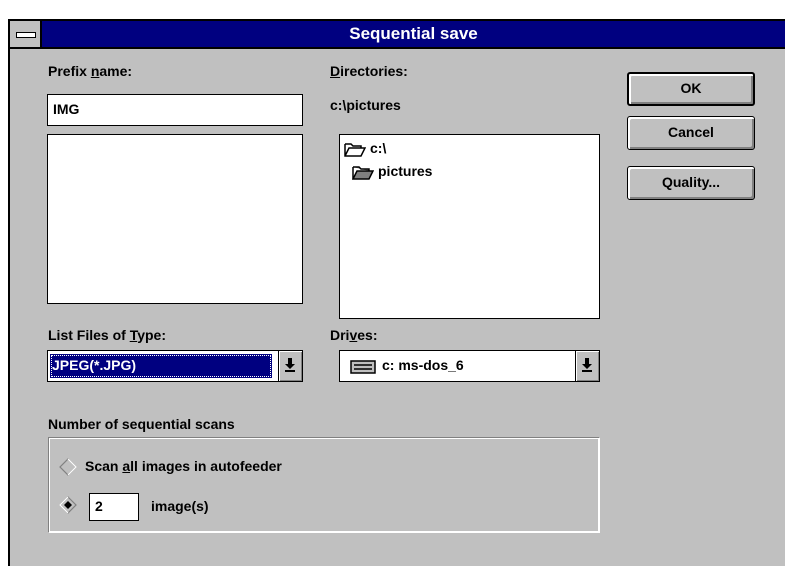 The height and width of the screenshot is (566, 785). What do you see at coordinates (405, 171) in the screenshot?
I see `directory-item-label: pictures` at bounding box center [405, 171].